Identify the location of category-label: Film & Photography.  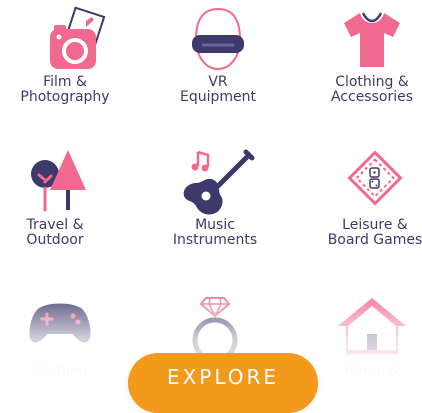
(65, 89).